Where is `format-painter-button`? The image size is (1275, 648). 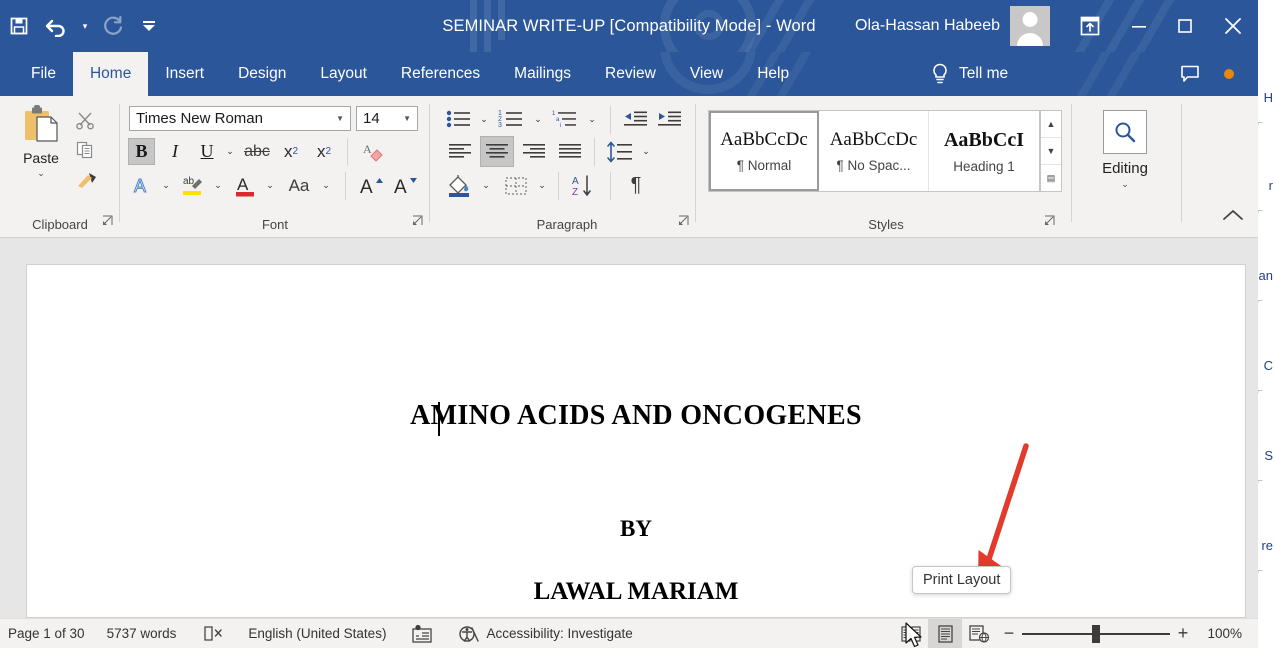 format-painter-button is located at coordinates (87, 180).